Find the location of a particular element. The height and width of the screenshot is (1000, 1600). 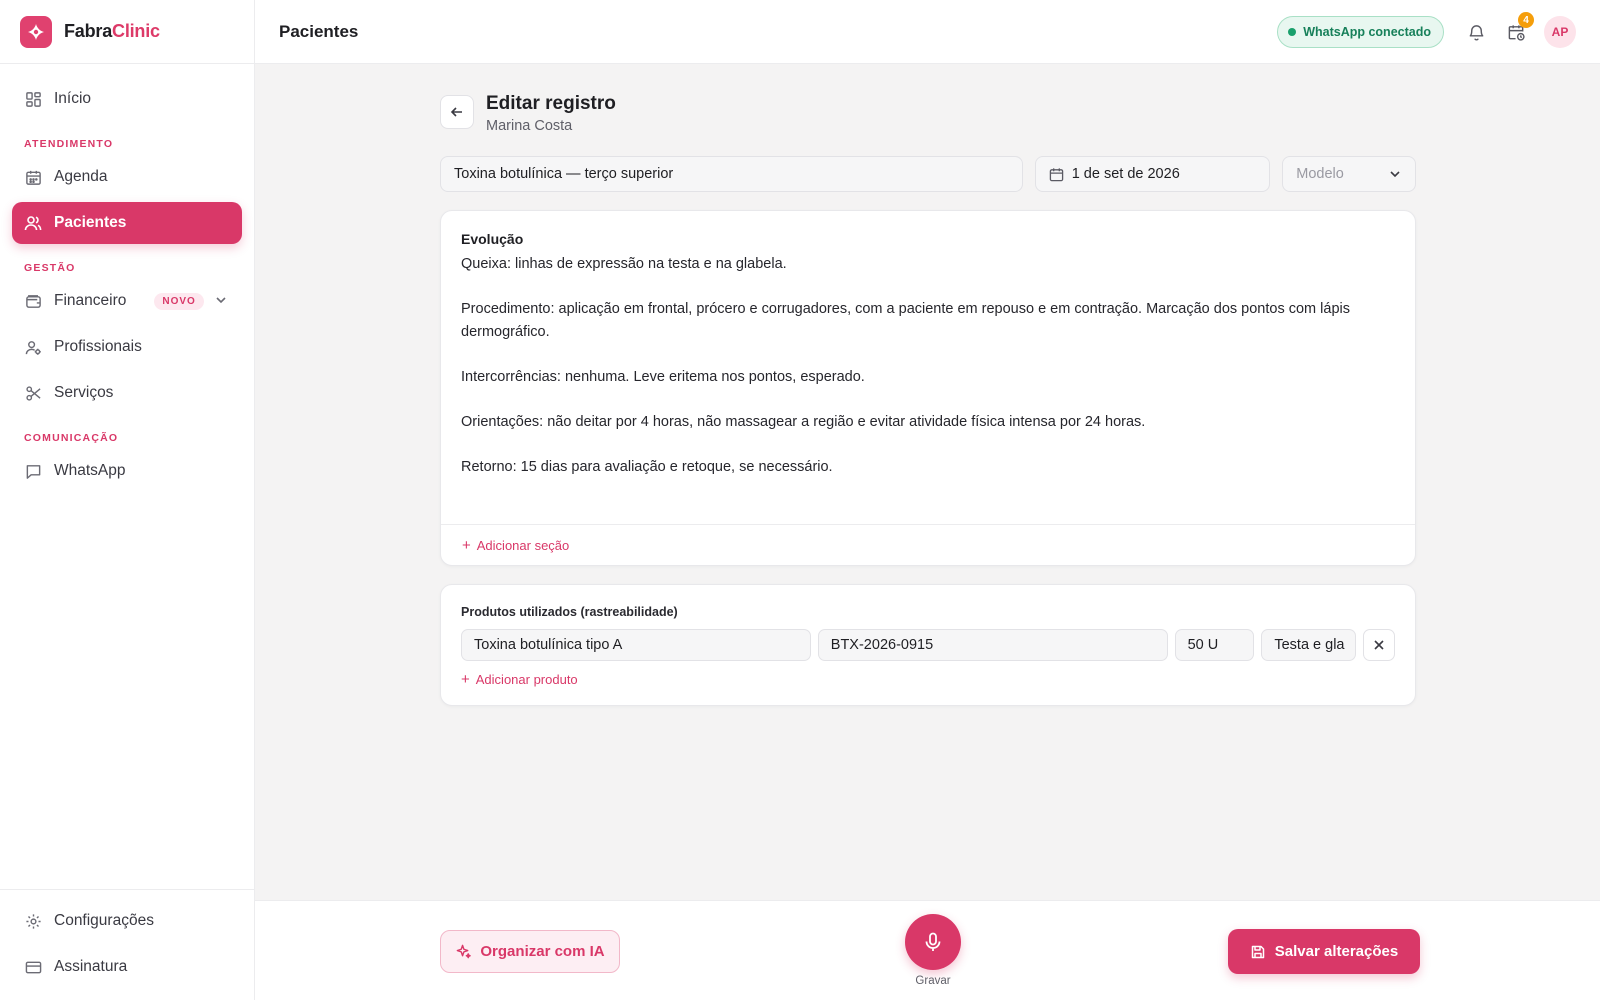

model-select: Modelo is located at coordinates (1349, 174).